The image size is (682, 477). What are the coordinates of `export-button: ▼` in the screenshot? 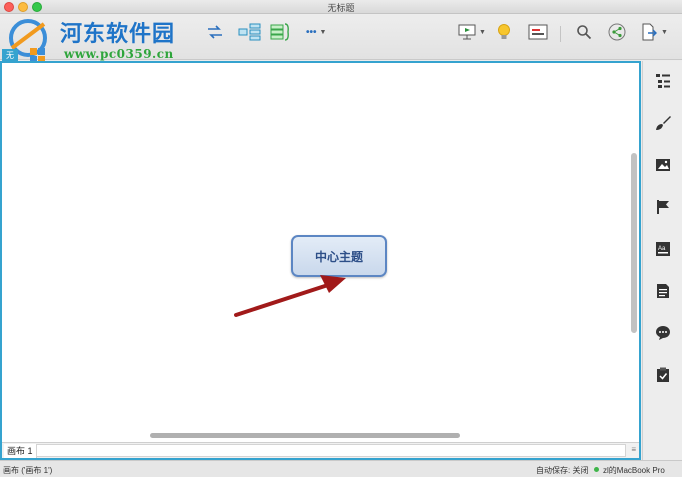 It's located at (654, 32).